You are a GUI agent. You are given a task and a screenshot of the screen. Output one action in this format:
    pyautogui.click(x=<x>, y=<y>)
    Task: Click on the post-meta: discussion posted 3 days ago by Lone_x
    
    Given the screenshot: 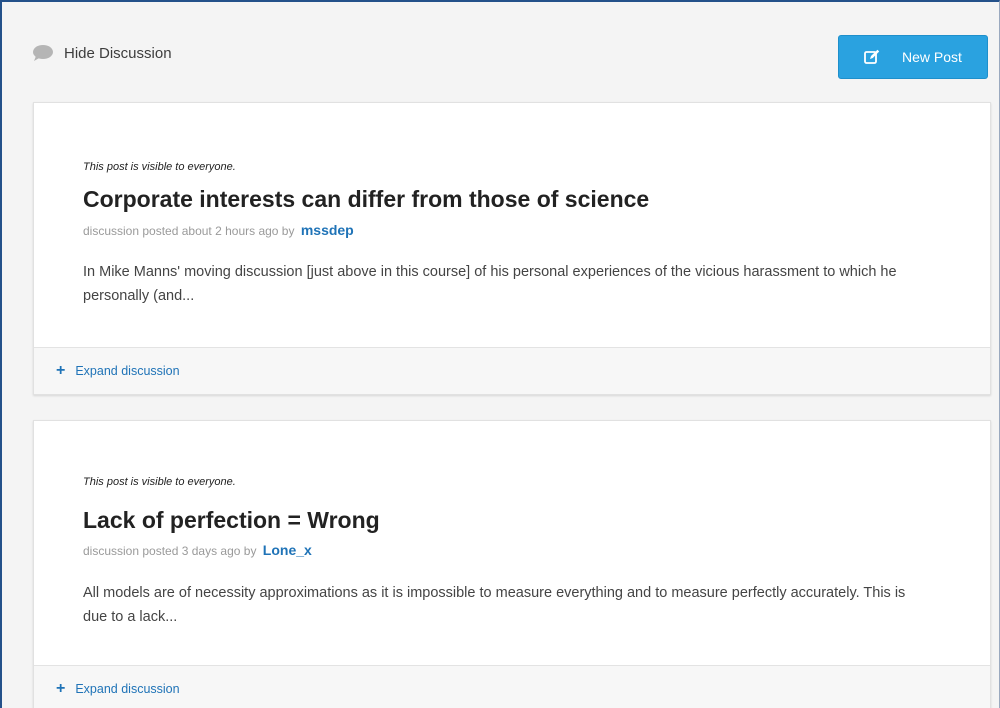 What is the action you would take?
    pyautogui.click(x=197, y=550)
    